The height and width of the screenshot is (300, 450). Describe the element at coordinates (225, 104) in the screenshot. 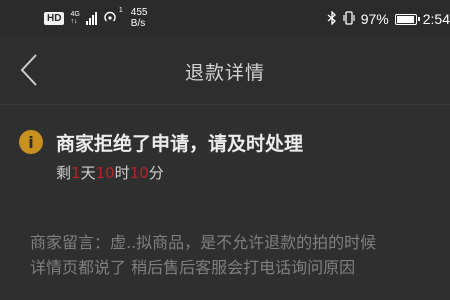

I see `nav-divider` at that location.